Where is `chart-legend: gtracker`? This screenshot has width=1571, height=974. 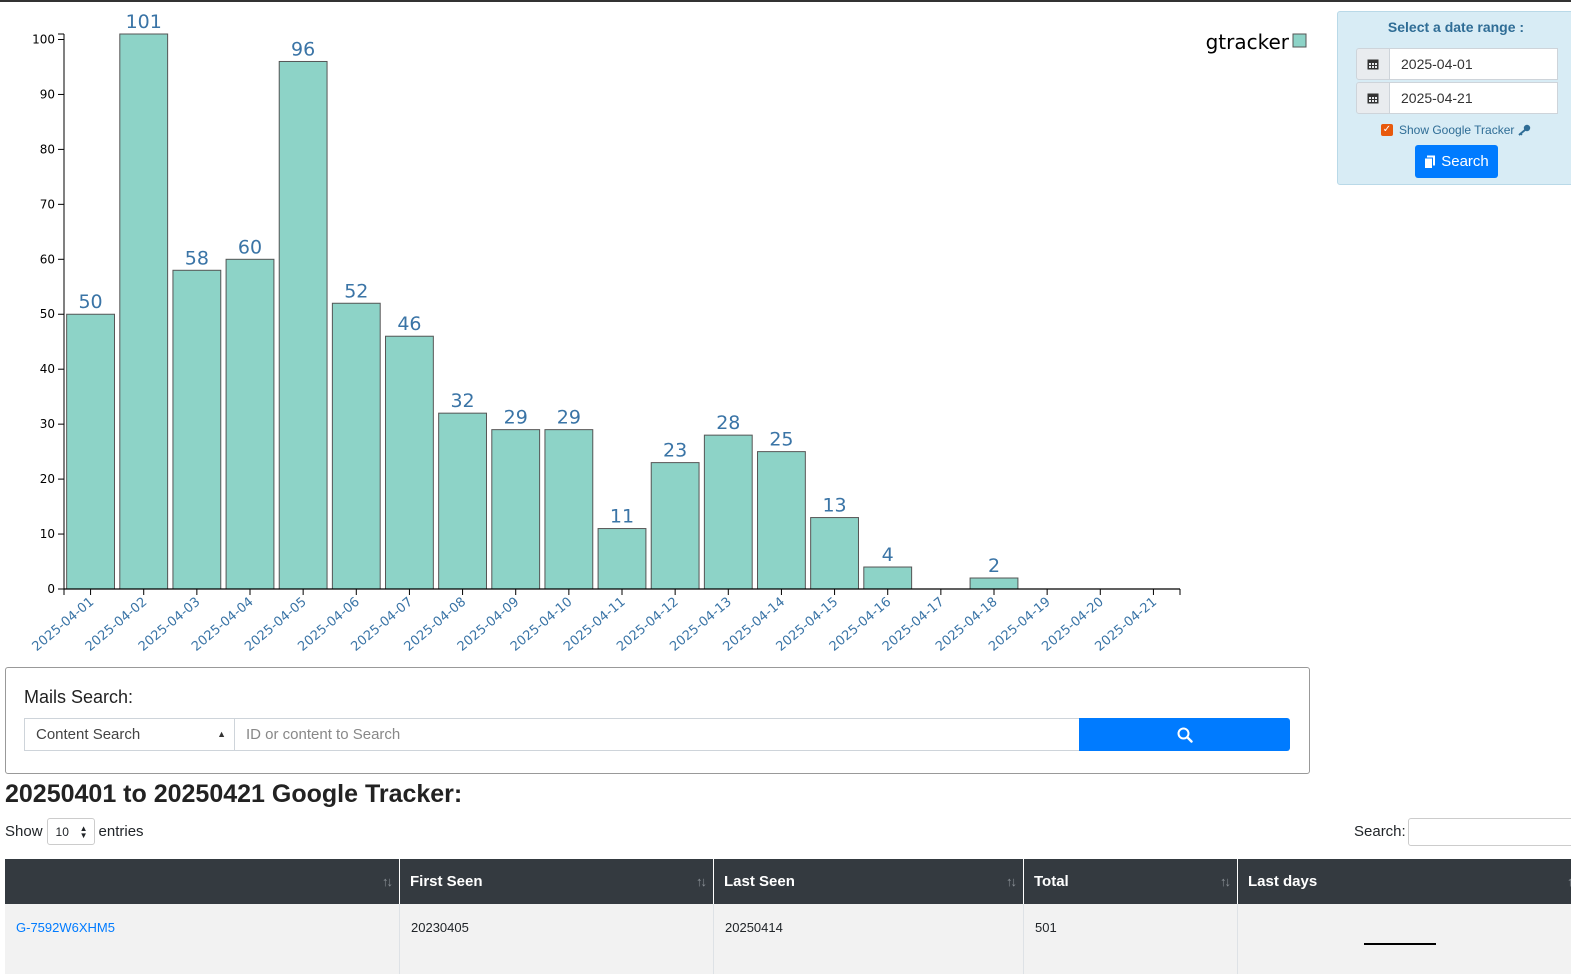 chart-legend: gtracker is located at coordinates (1256, 42).